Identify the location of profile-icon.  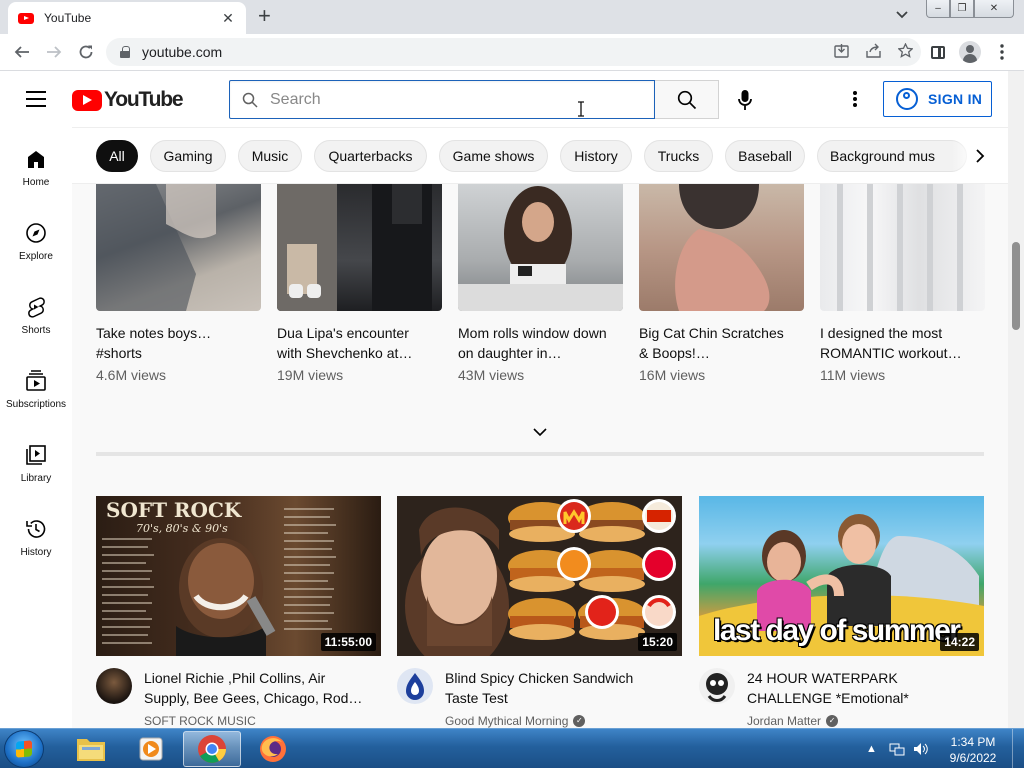
(970, 52).